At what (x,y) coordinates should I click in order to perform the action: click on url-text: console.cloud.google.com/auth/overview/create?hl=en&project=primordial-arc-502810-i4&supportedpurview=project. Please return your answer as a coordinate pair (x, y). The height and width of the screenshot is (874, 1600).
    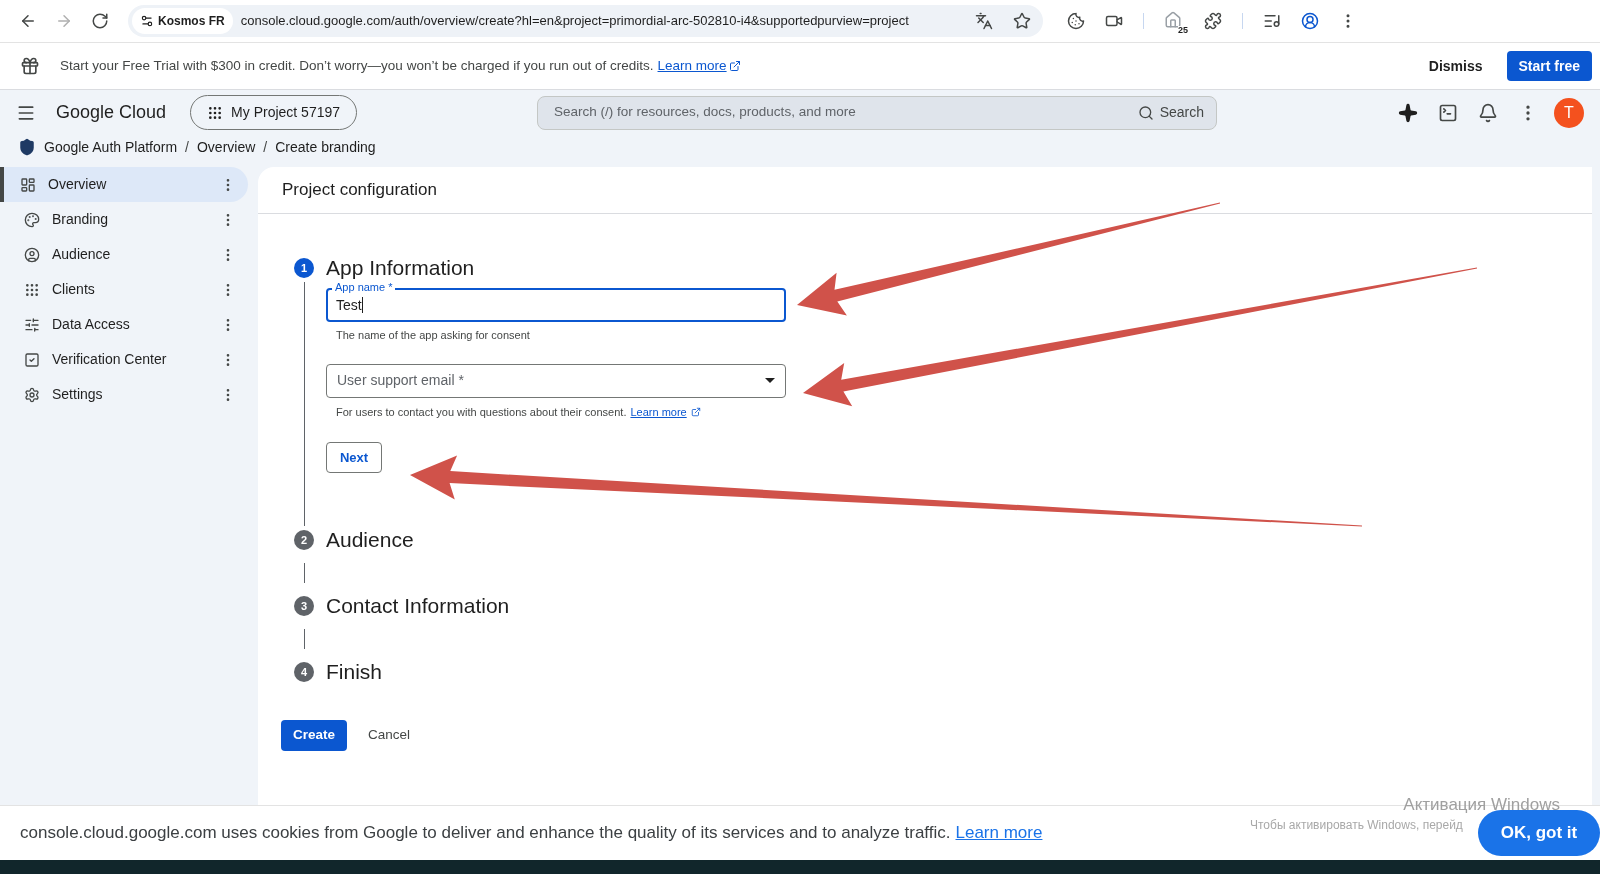
    Looking at the image, I should click on (574, 21).